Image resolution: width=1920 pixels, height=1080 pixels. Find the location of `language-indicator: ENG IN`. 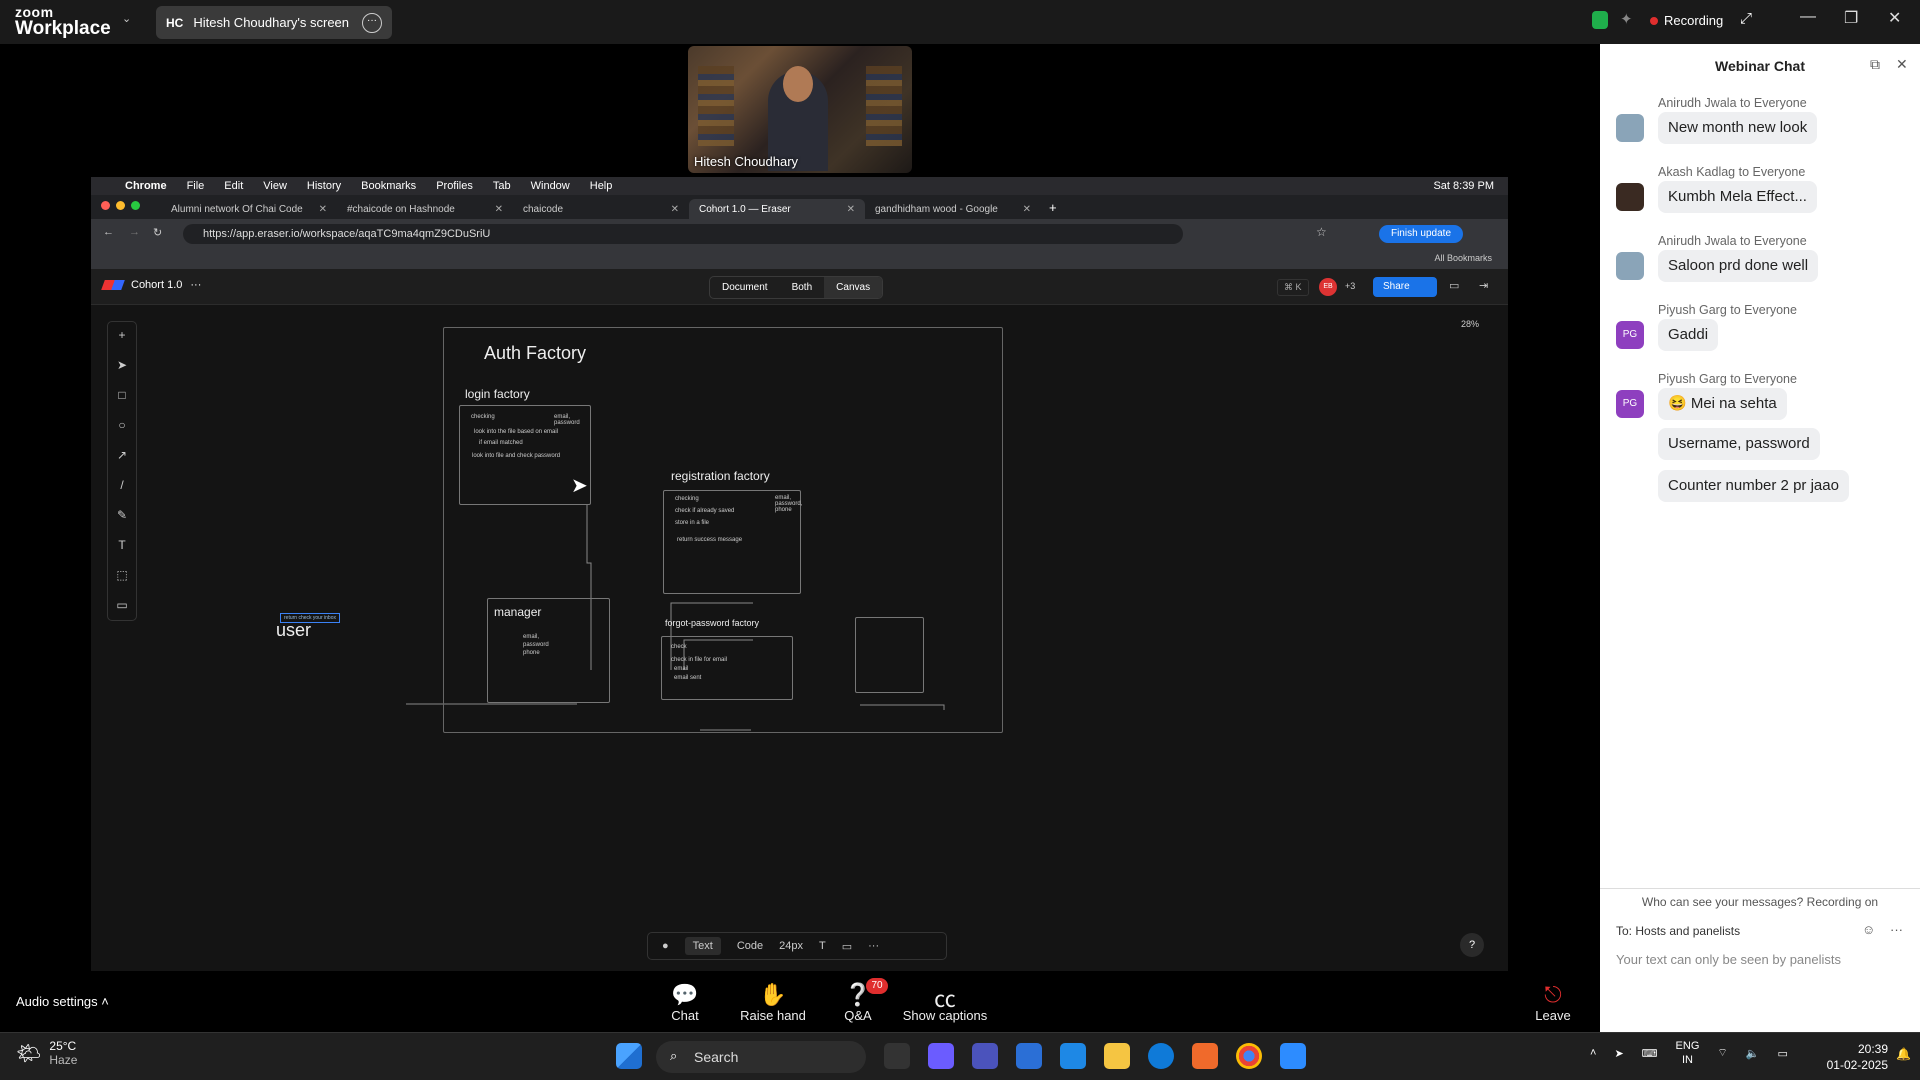

language-indicator: ENG IN is located at coordinates (1688, 1053).